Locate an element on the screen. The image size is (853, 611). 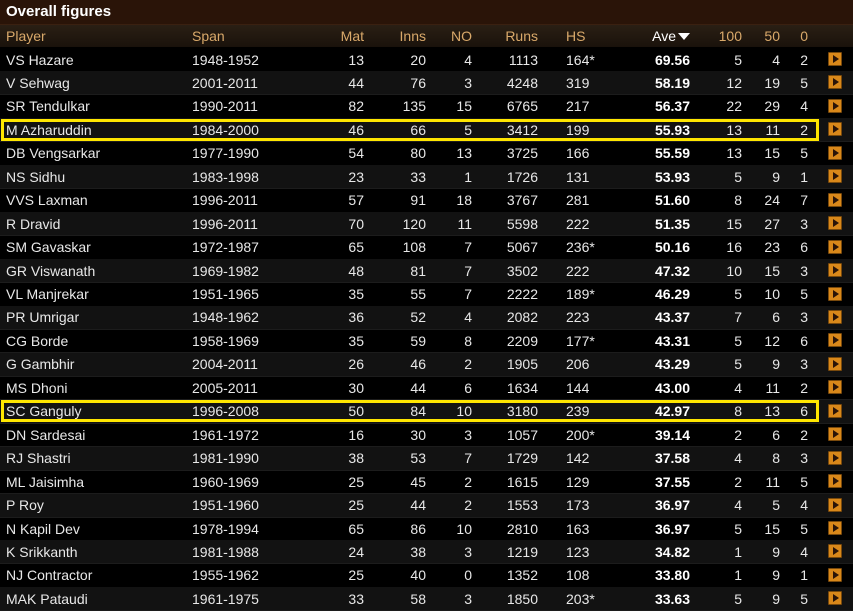
header-span: Span is located at coordinates (208, 36).